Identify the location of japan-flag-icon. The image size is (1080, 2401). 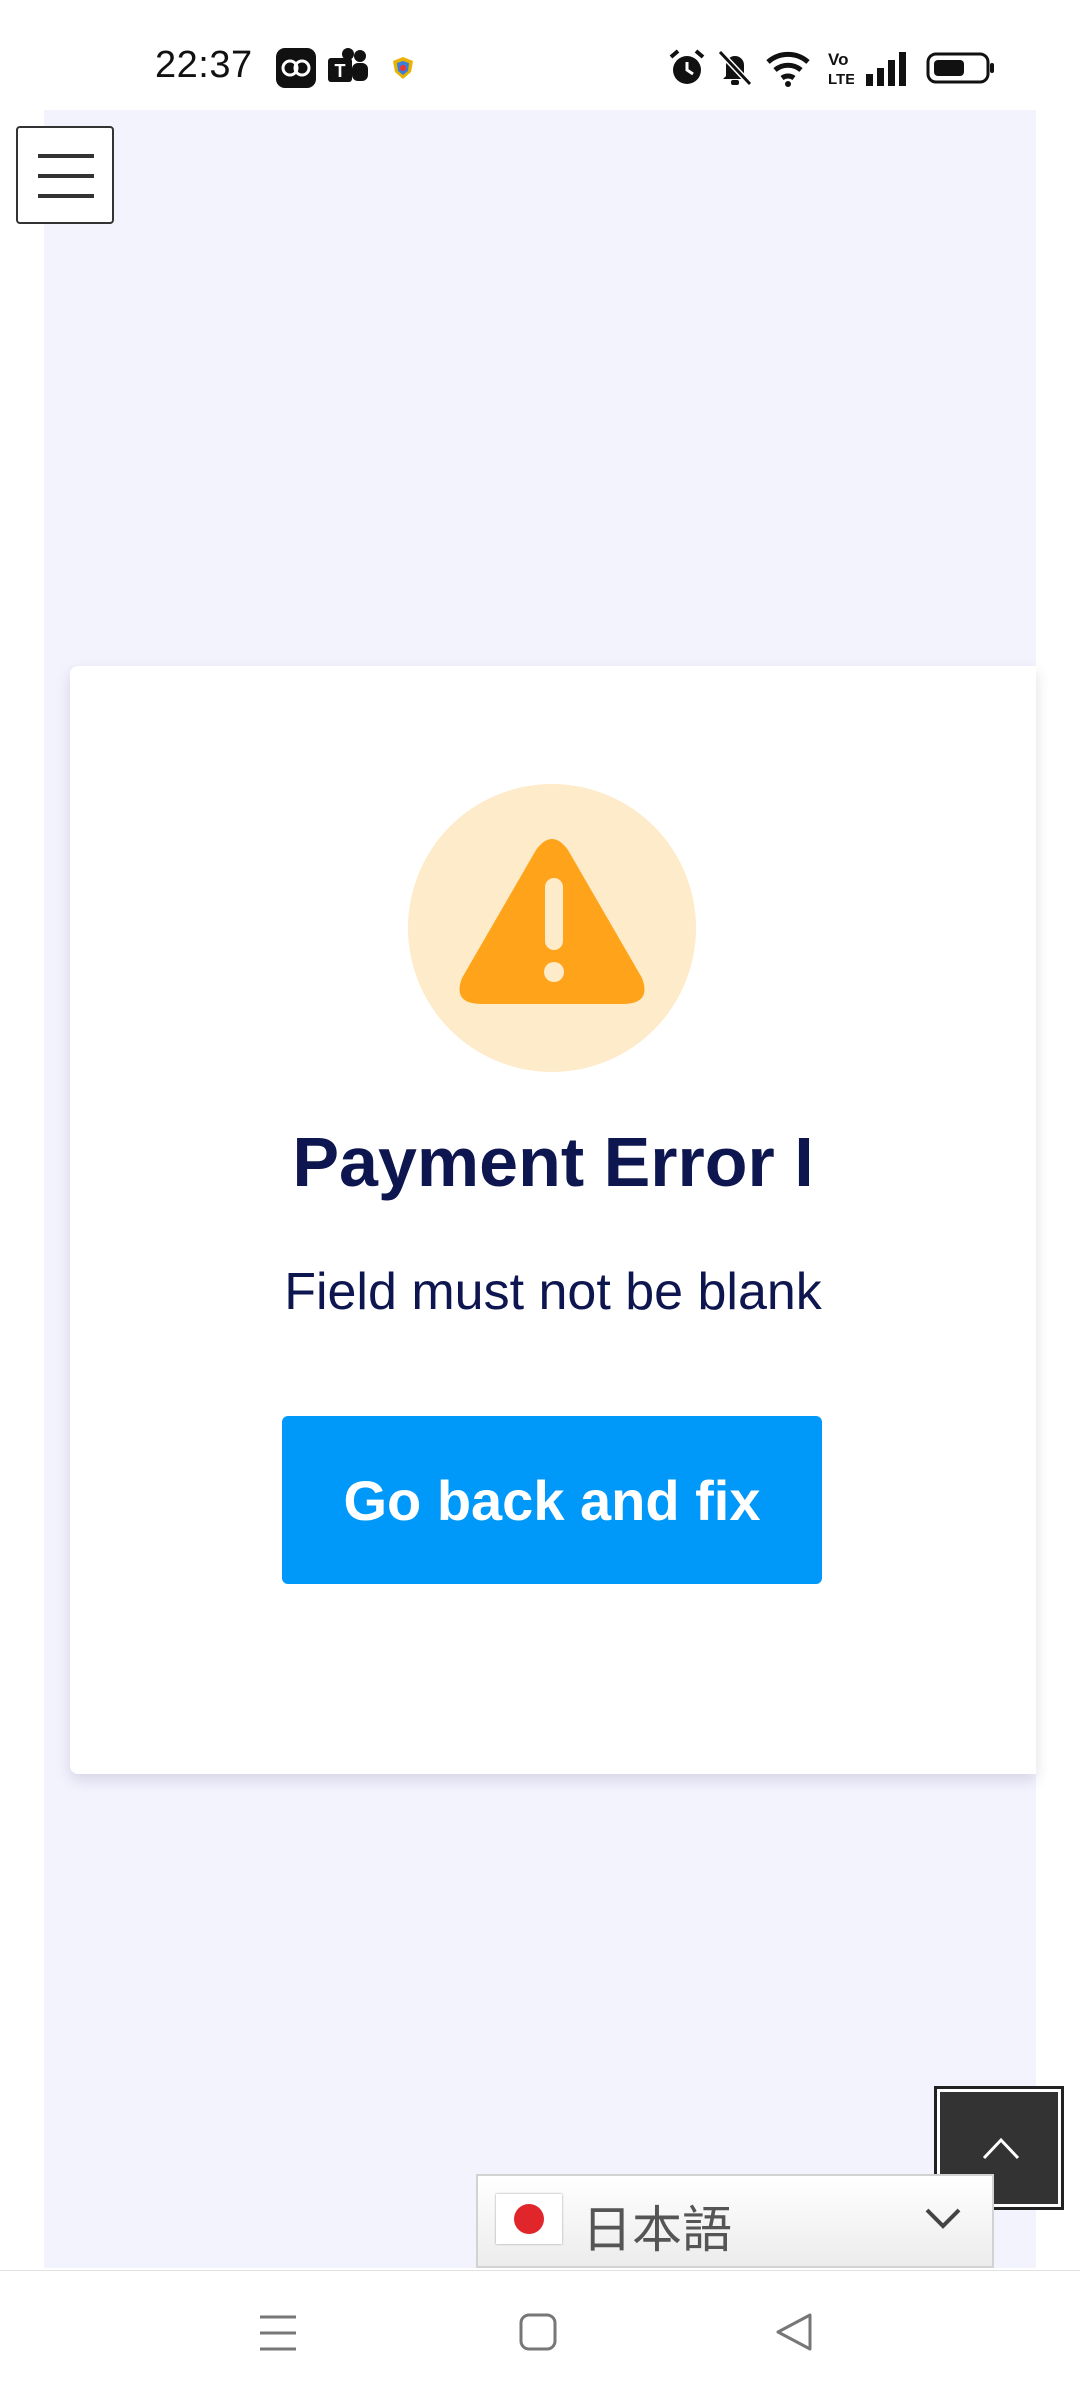
(529, 2219).